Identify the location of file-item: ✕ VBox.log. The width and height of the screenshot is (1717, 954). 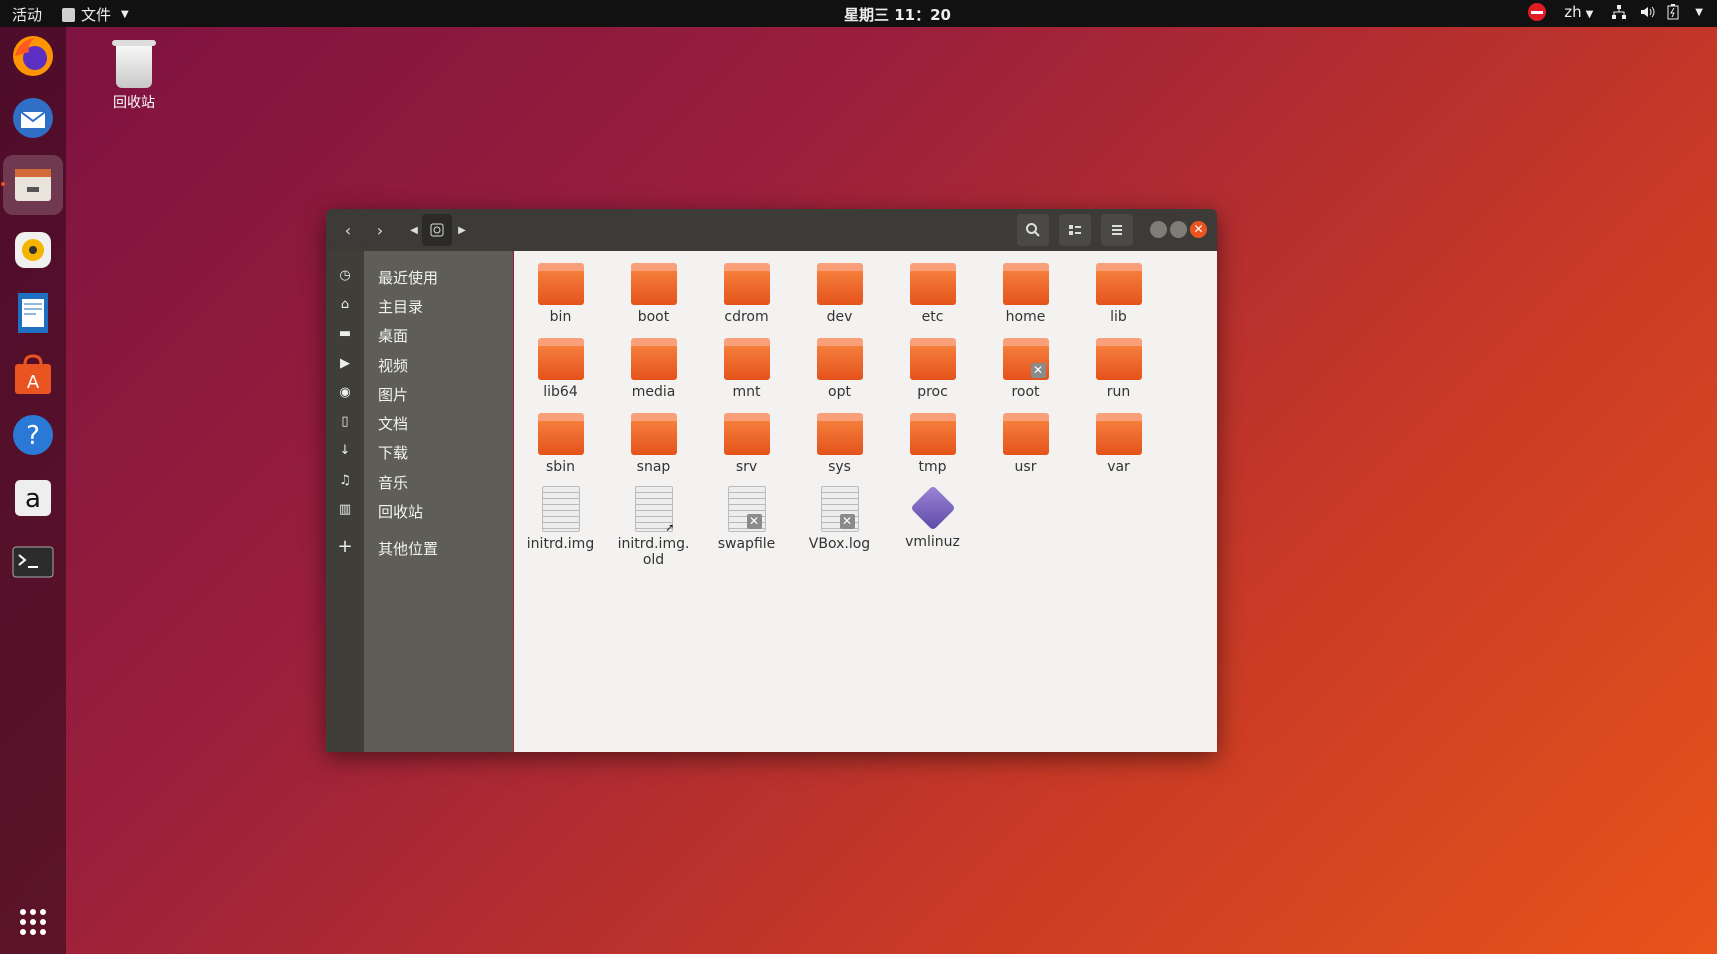
(839, 519).